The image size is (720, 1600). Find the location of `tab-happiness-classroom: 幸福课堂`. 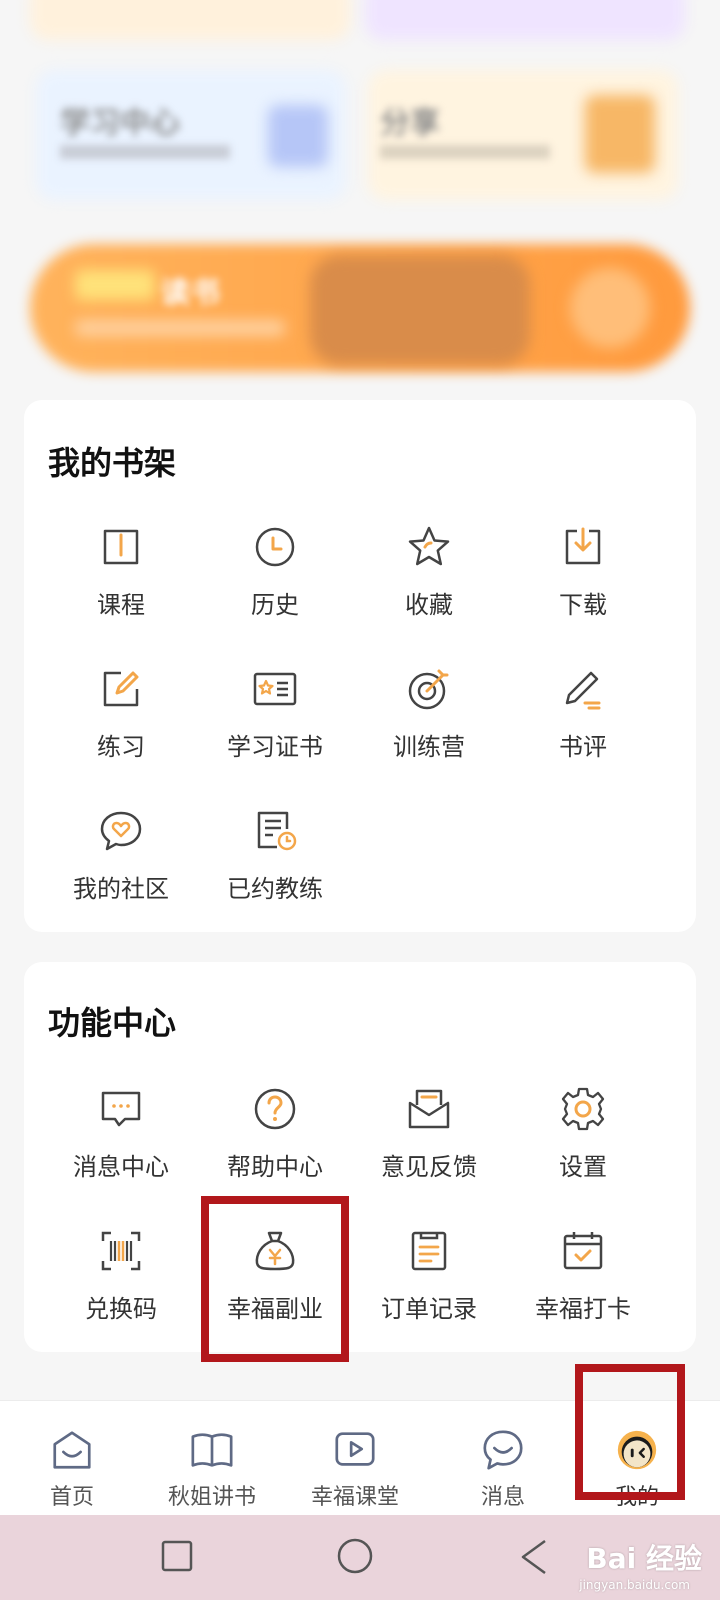

tab-happiness-classroom: 幸福课堂 is located at coordinates (355, 1458).